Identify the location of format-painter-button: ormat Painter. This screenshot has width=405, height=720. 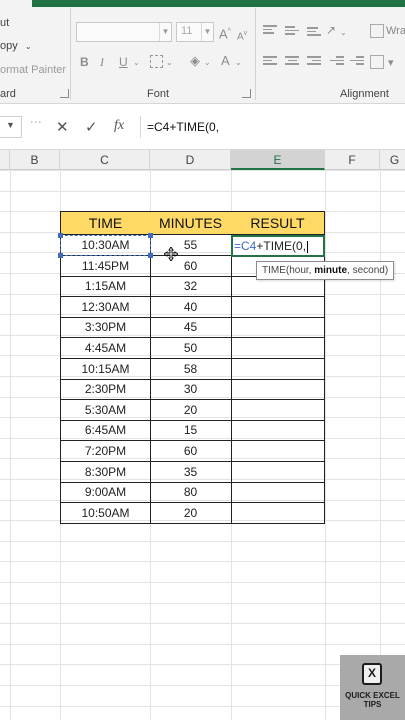
(33, 70).